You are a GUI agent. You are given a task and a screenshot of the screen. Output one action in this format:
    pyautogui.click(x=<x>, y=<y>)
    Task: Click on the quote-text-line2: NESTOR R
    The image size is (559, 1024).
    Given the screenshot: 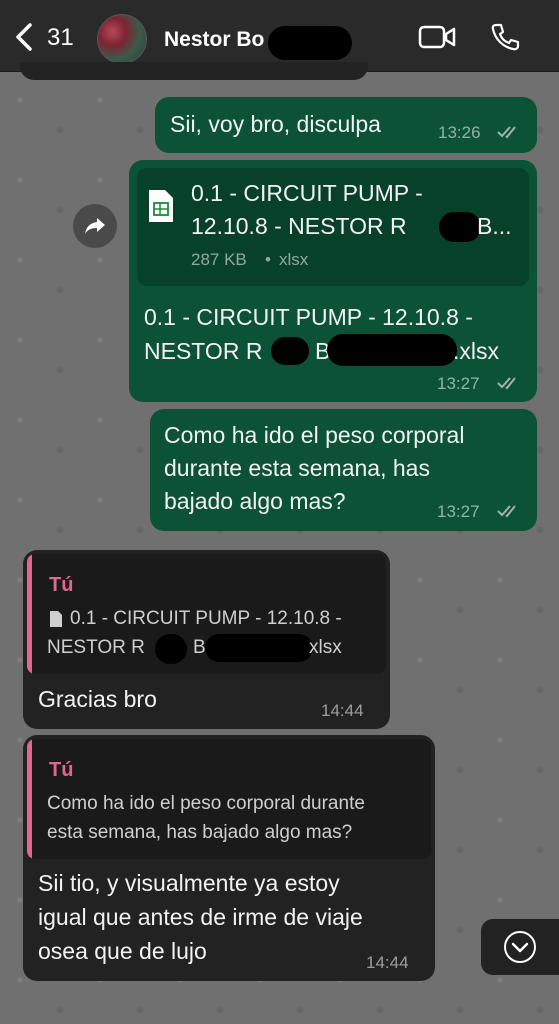 What is the action you would take?
    pyautogui.click(x=96, y=647)
    